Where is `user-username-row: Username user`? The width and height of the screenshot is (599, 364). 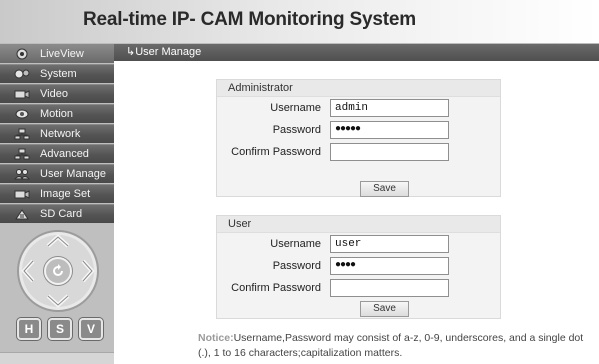 user-username-row: Username user is located at coordinates (358, 245).